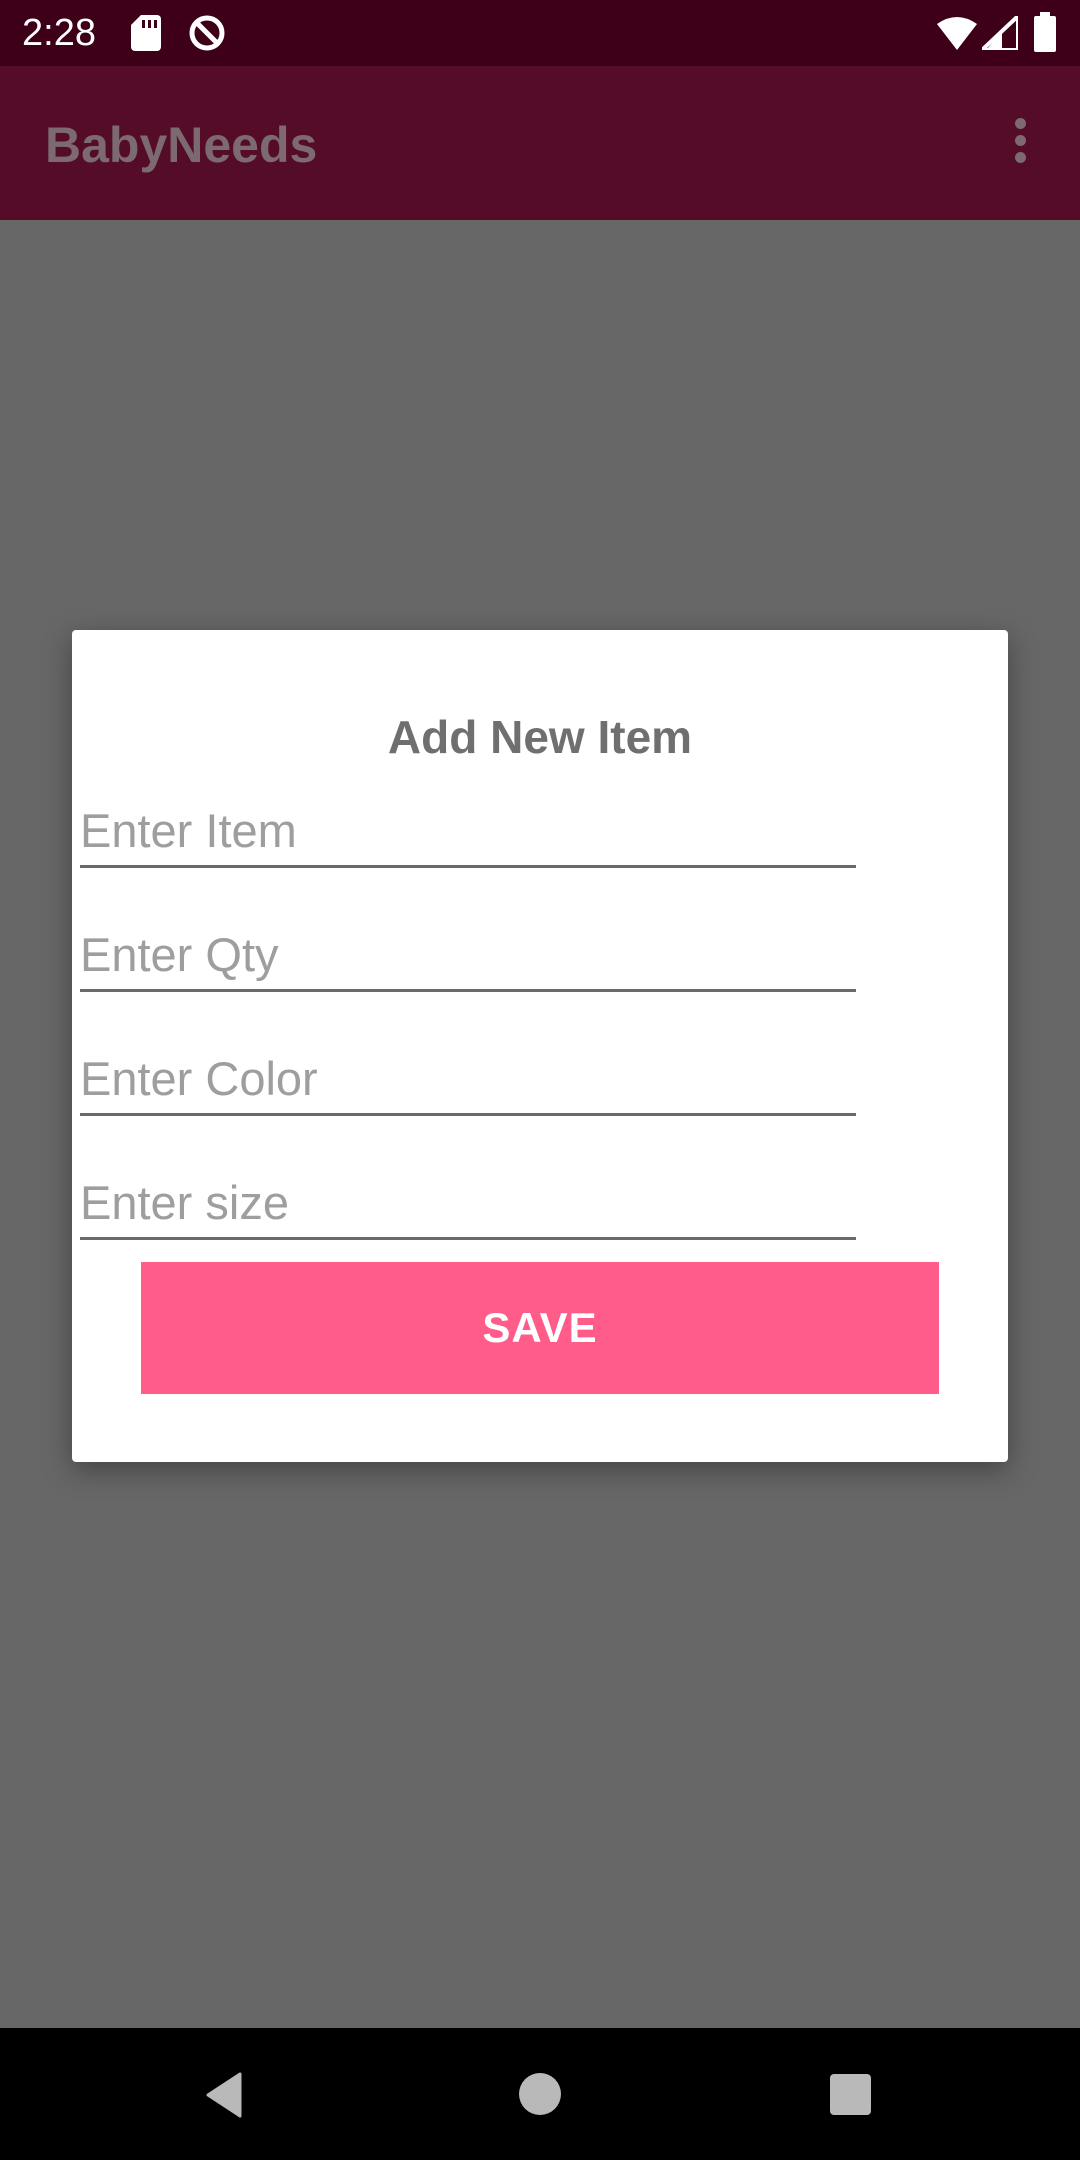 Image resolution: width=1080 pixels, height=2160 pixels. I want to click on home-icon, so click(540, 2094).